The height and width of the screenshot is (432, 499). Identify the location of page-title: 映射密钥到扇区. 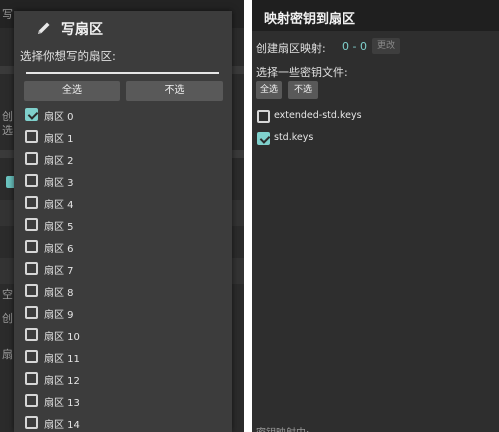
(310, 19).